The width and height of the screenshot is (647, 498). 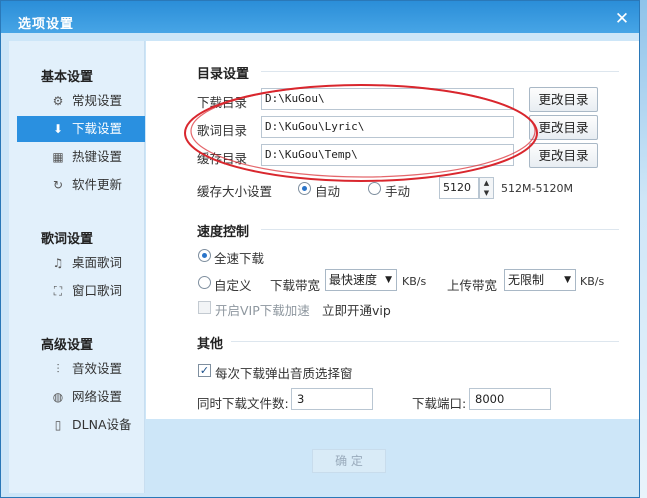 What do you see at coordinates (592, 281) in the screenshot?
I see `upload-bandwidth-unit: KB/s` at bounding box center [592, 281].